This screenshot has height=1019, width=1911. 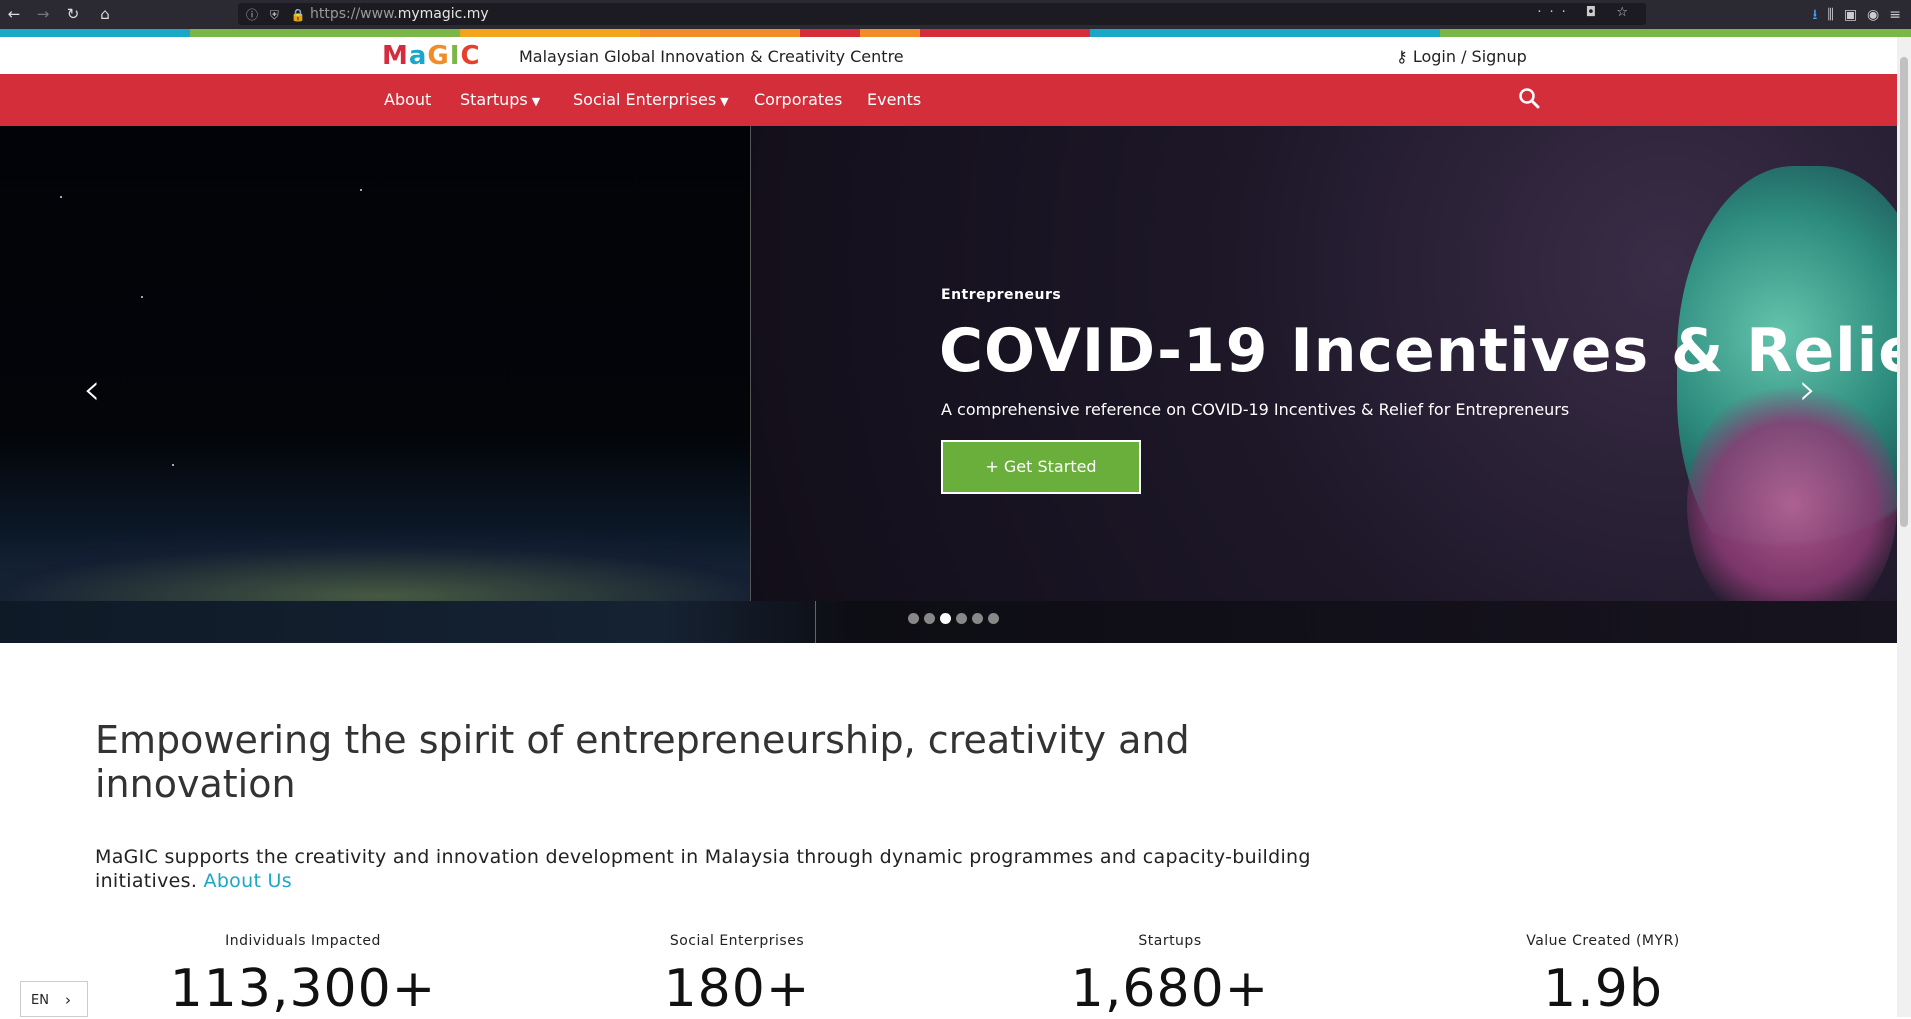 I want to click on carousel-prev-icon: ‹, so click(x=92, y=389).